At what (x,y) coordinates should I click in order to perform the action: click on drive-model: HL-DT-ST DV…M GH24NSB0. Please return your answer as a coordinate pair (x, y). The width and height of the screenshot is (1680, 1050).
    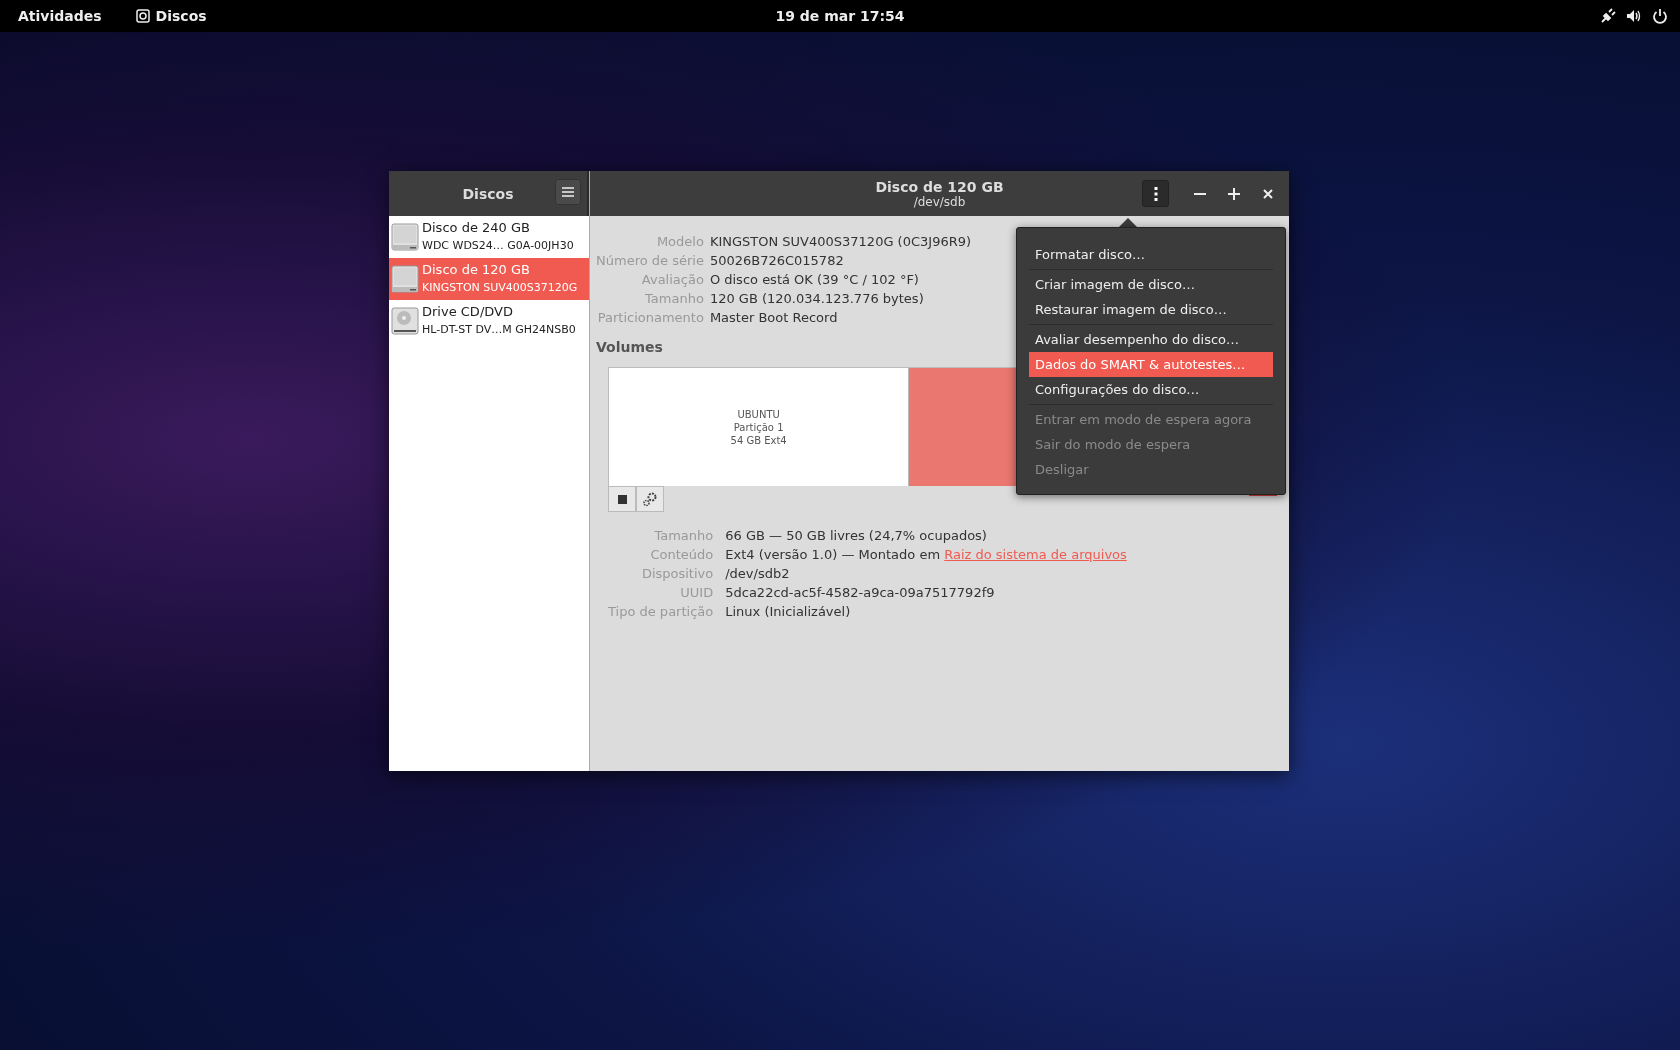
    Looking at the image, I should click on (499, 330).